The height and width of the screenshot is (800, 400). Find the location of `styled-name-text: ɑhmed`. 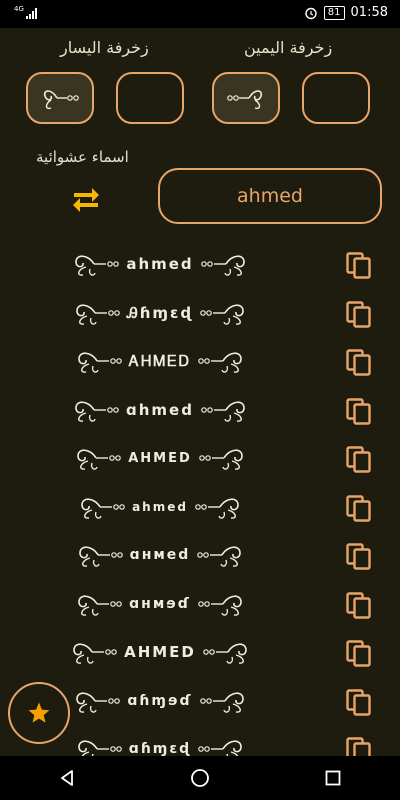

styled-name-text: ɑhmed is located at coordinates (160, 409).